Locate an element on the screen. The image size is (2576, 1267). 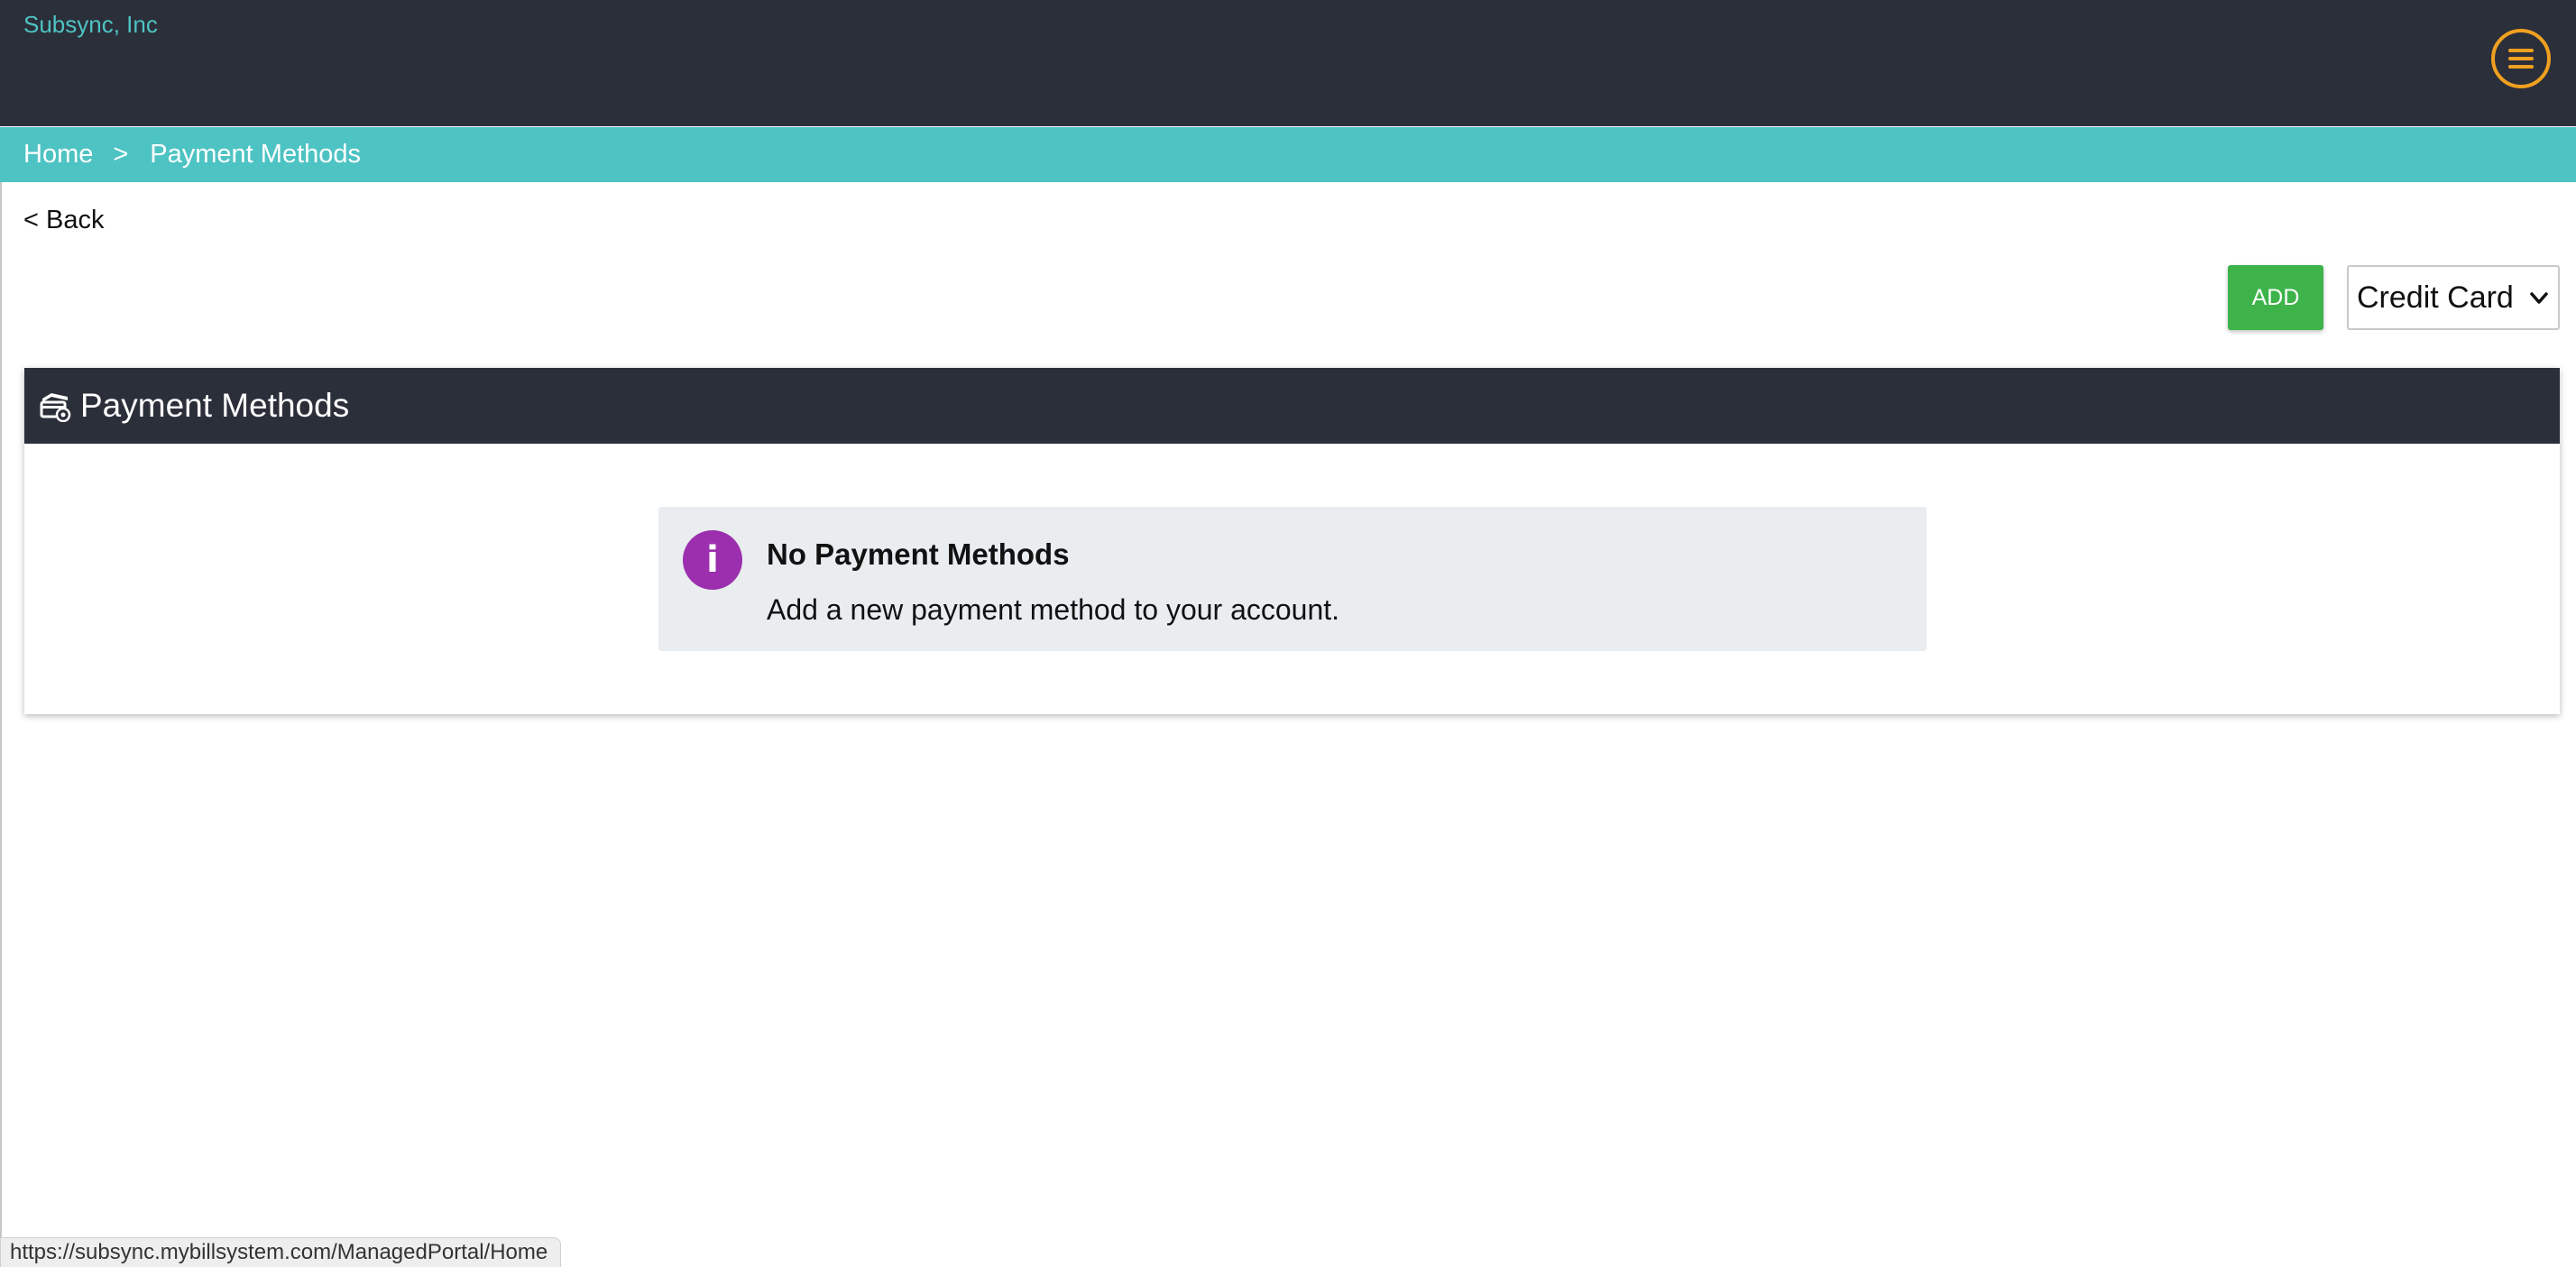
left-divider is located at coordinates (1, 724).